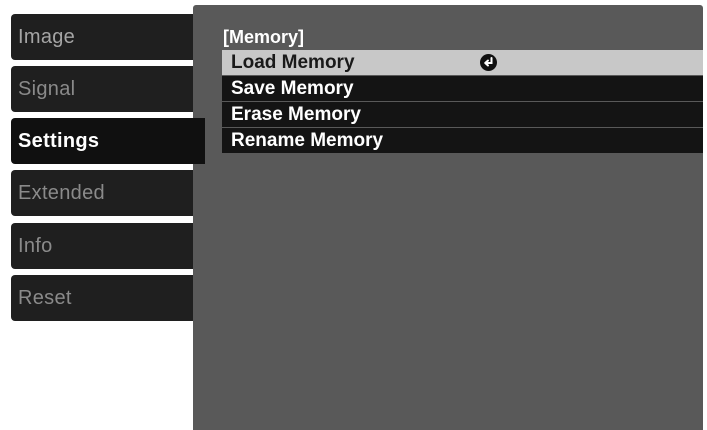 Image resolution: width=707 pixels, height=430 pixels. I want to click on tab-signal-label: Signal, so click(47, 89).